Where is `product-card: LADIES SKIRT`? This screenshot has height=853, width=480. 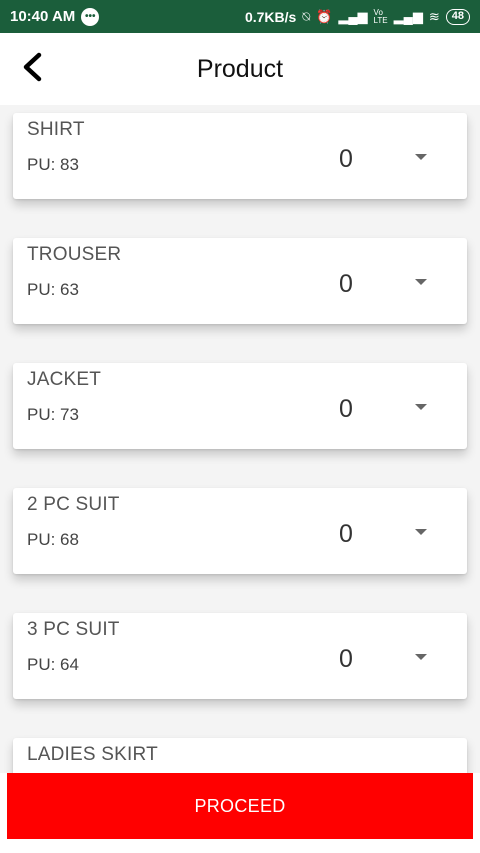 product-card: LADIES SKIRT is located at coordinates (240, 755).